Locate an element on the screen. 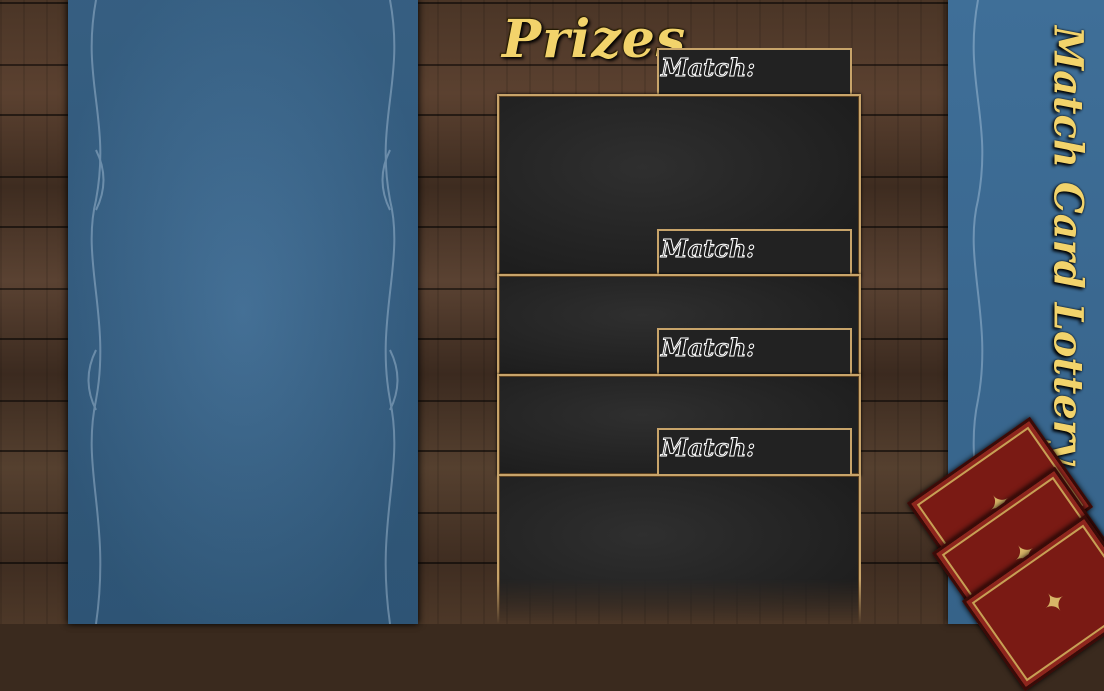 The image size is (1104, 691). match-box-4: Match: is located at coordinates (754, 452).